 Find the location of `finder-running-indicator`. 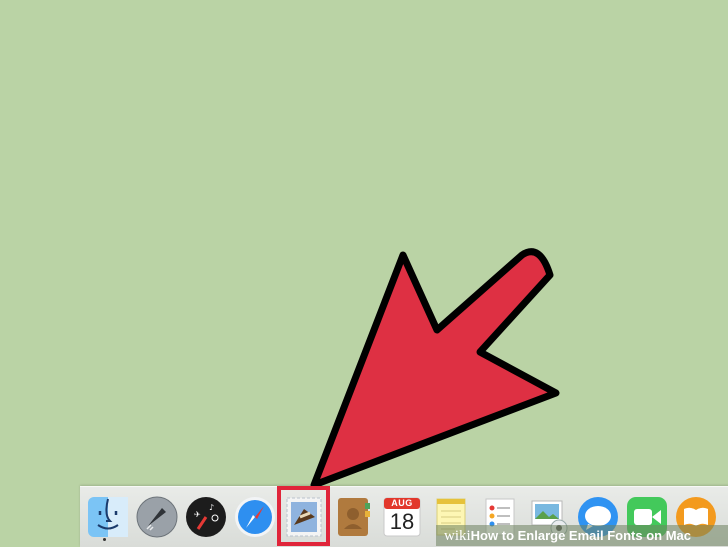

finder-running-indicator is located at coordinates (104, 539).